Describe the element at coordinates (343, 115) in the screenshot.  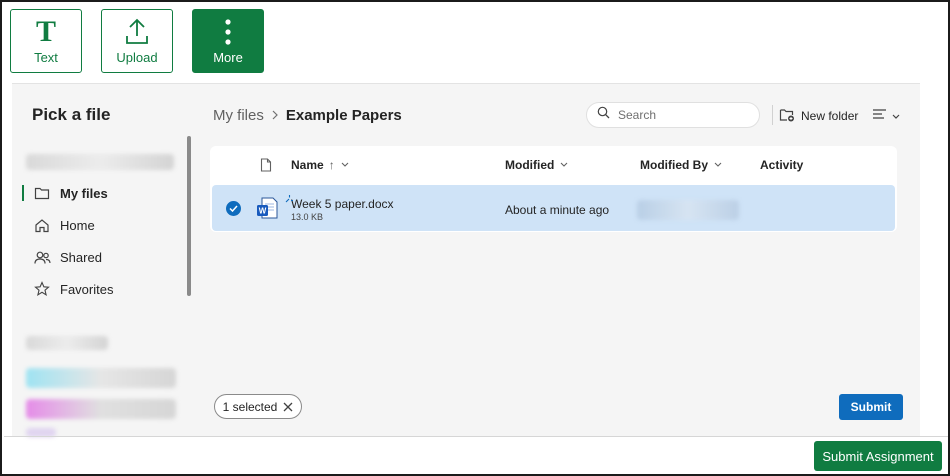
I see `breadcrumb-current: Example Papers` at that location.